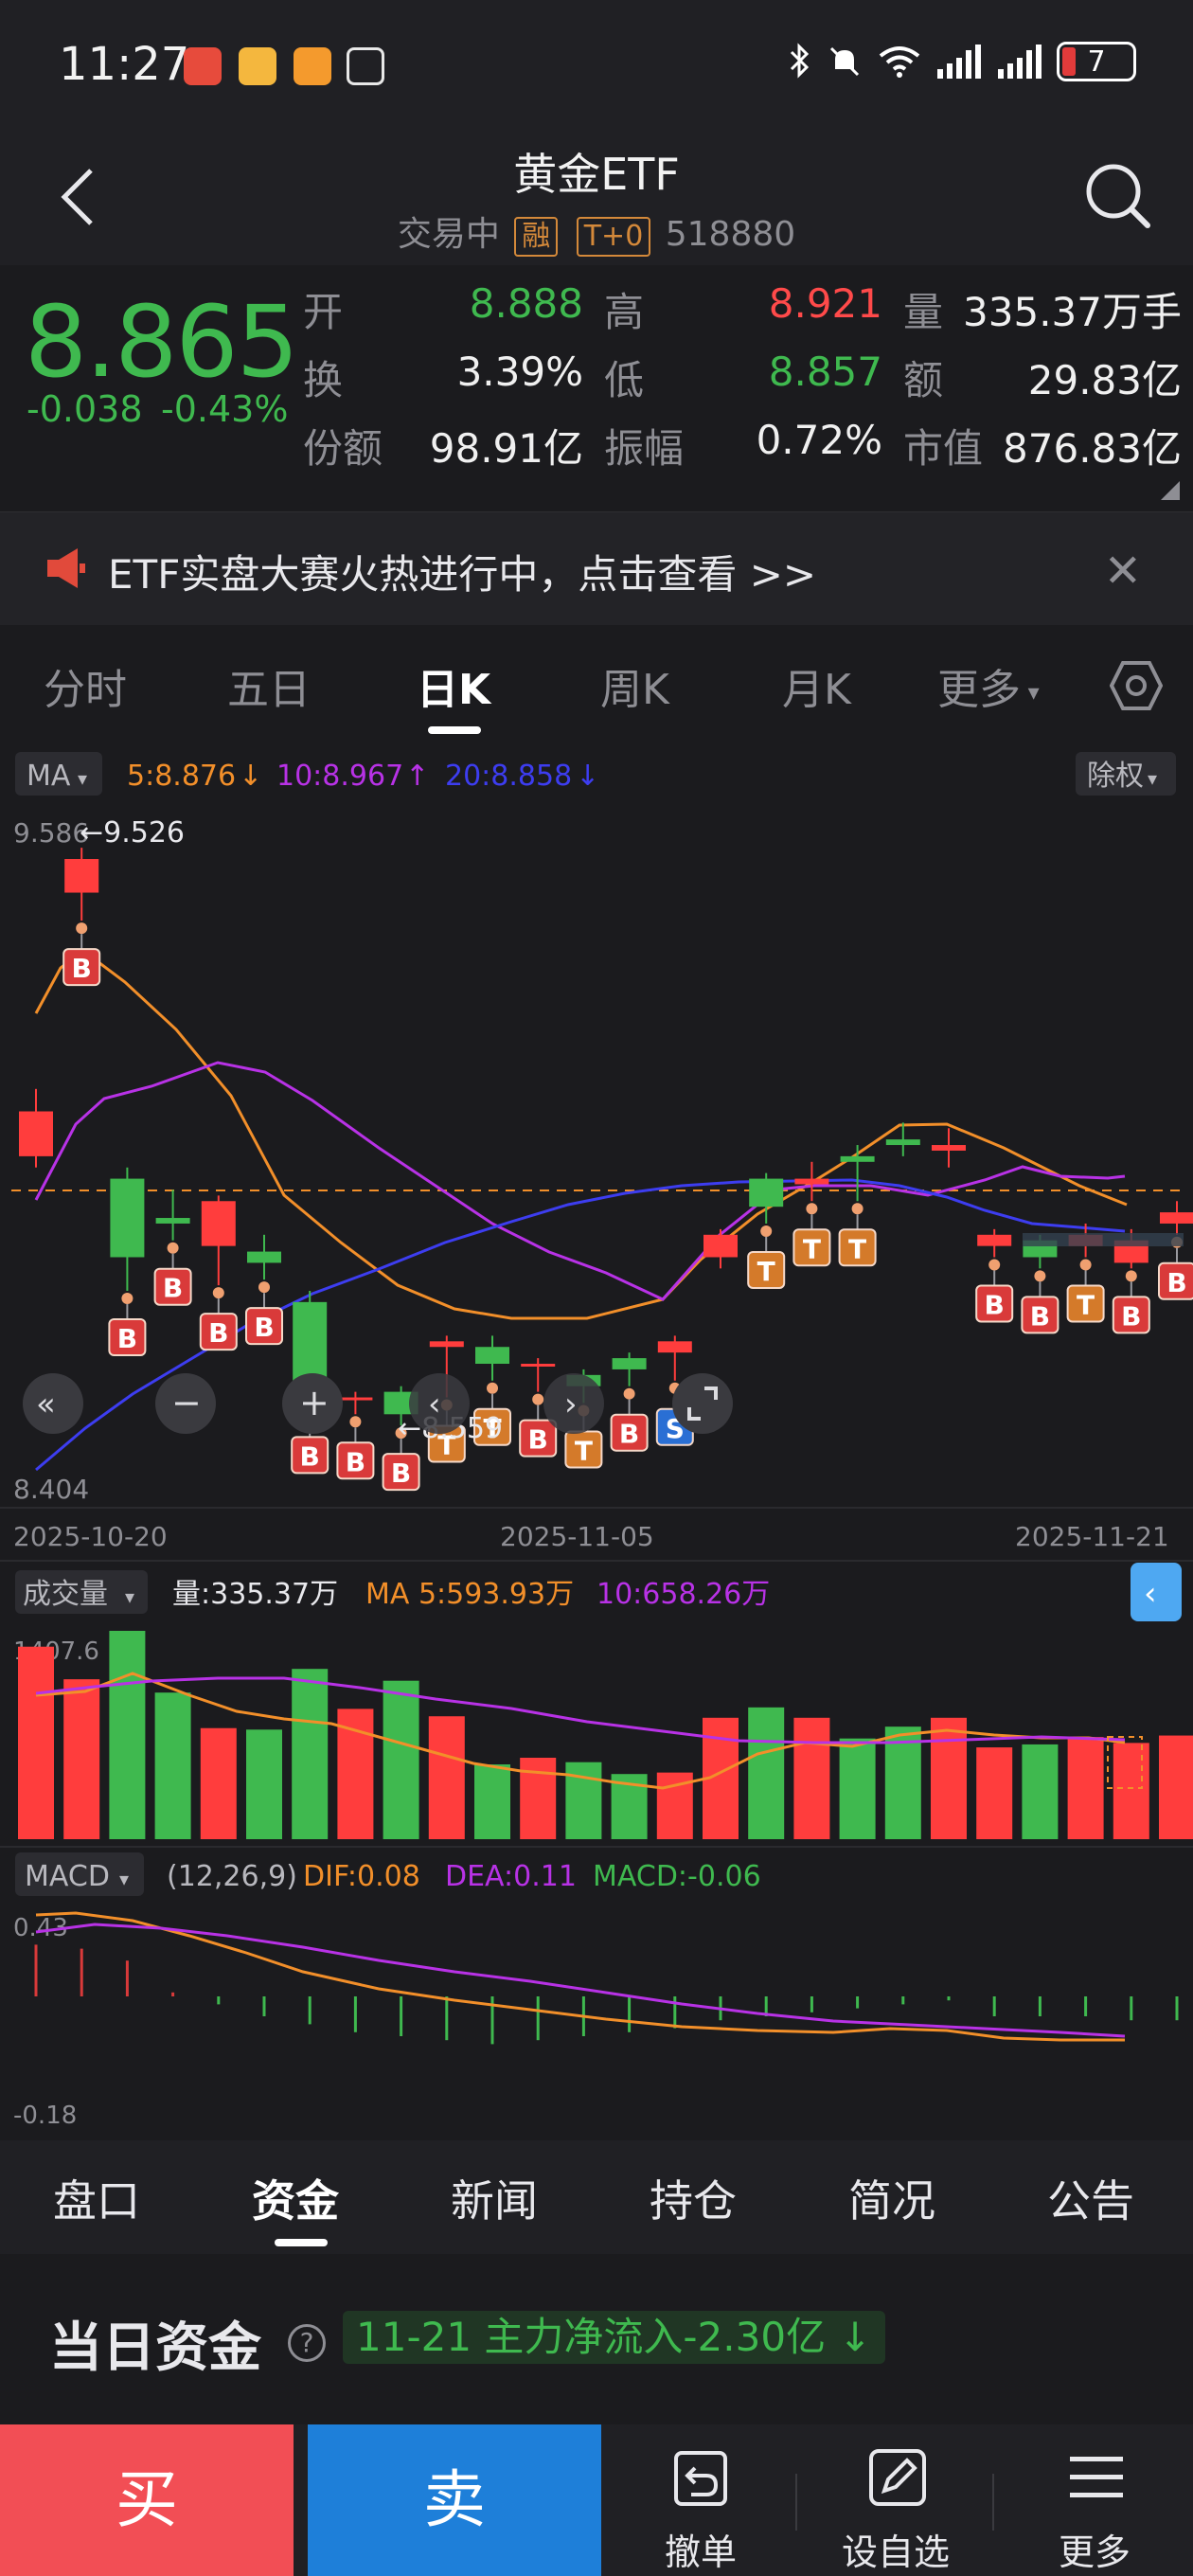 The height and width of the screenshot is (2576, 1193). What do you see at coordinates (580, 1181) in the screenshot?
I see `ma10-line` at bounding box center [580, 1181].